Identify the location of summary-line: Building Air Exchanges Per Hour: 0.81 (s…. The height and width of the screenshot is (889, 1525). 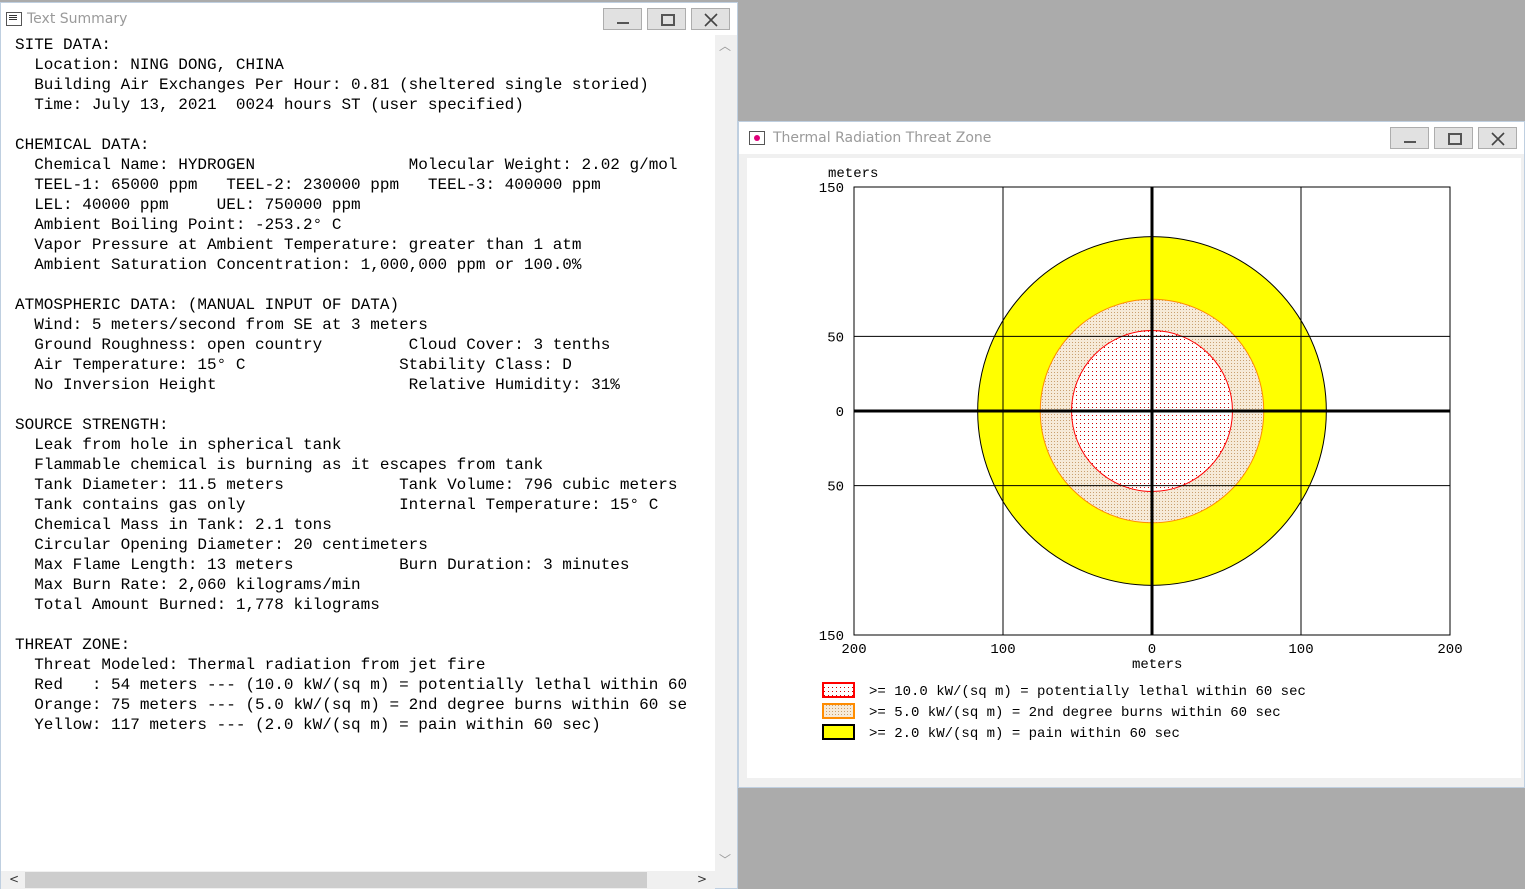
(332, 85).